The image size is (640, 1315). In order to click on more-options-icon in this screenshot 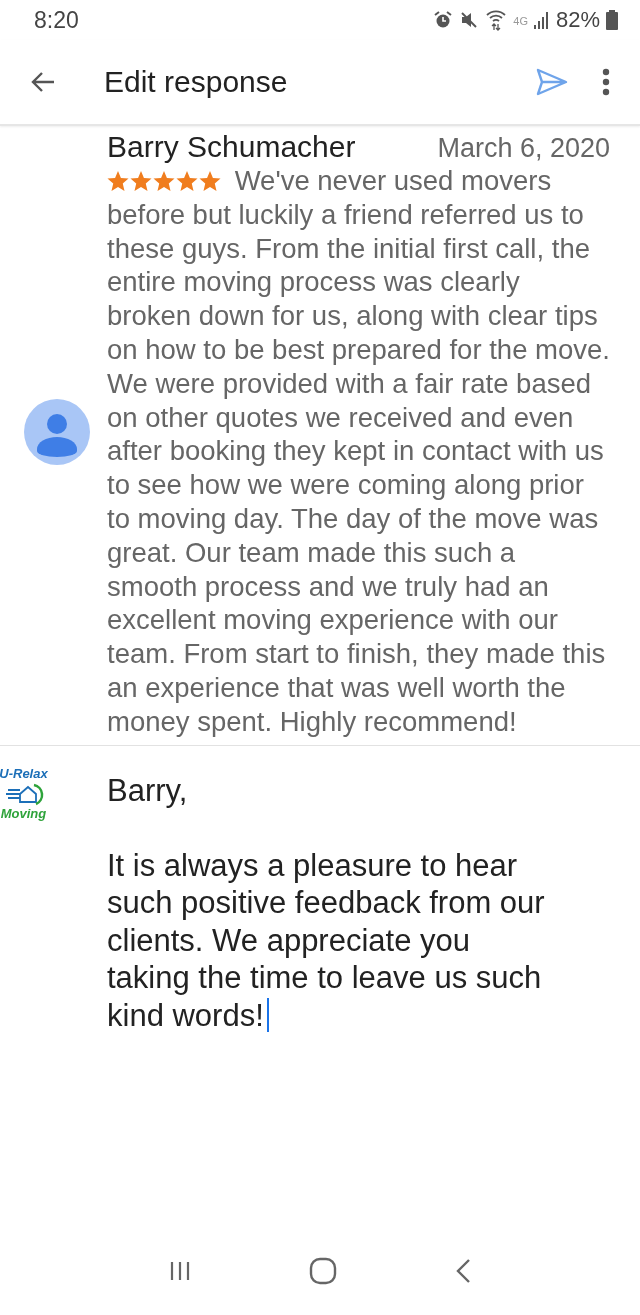, I will do `click(606, 82)`.